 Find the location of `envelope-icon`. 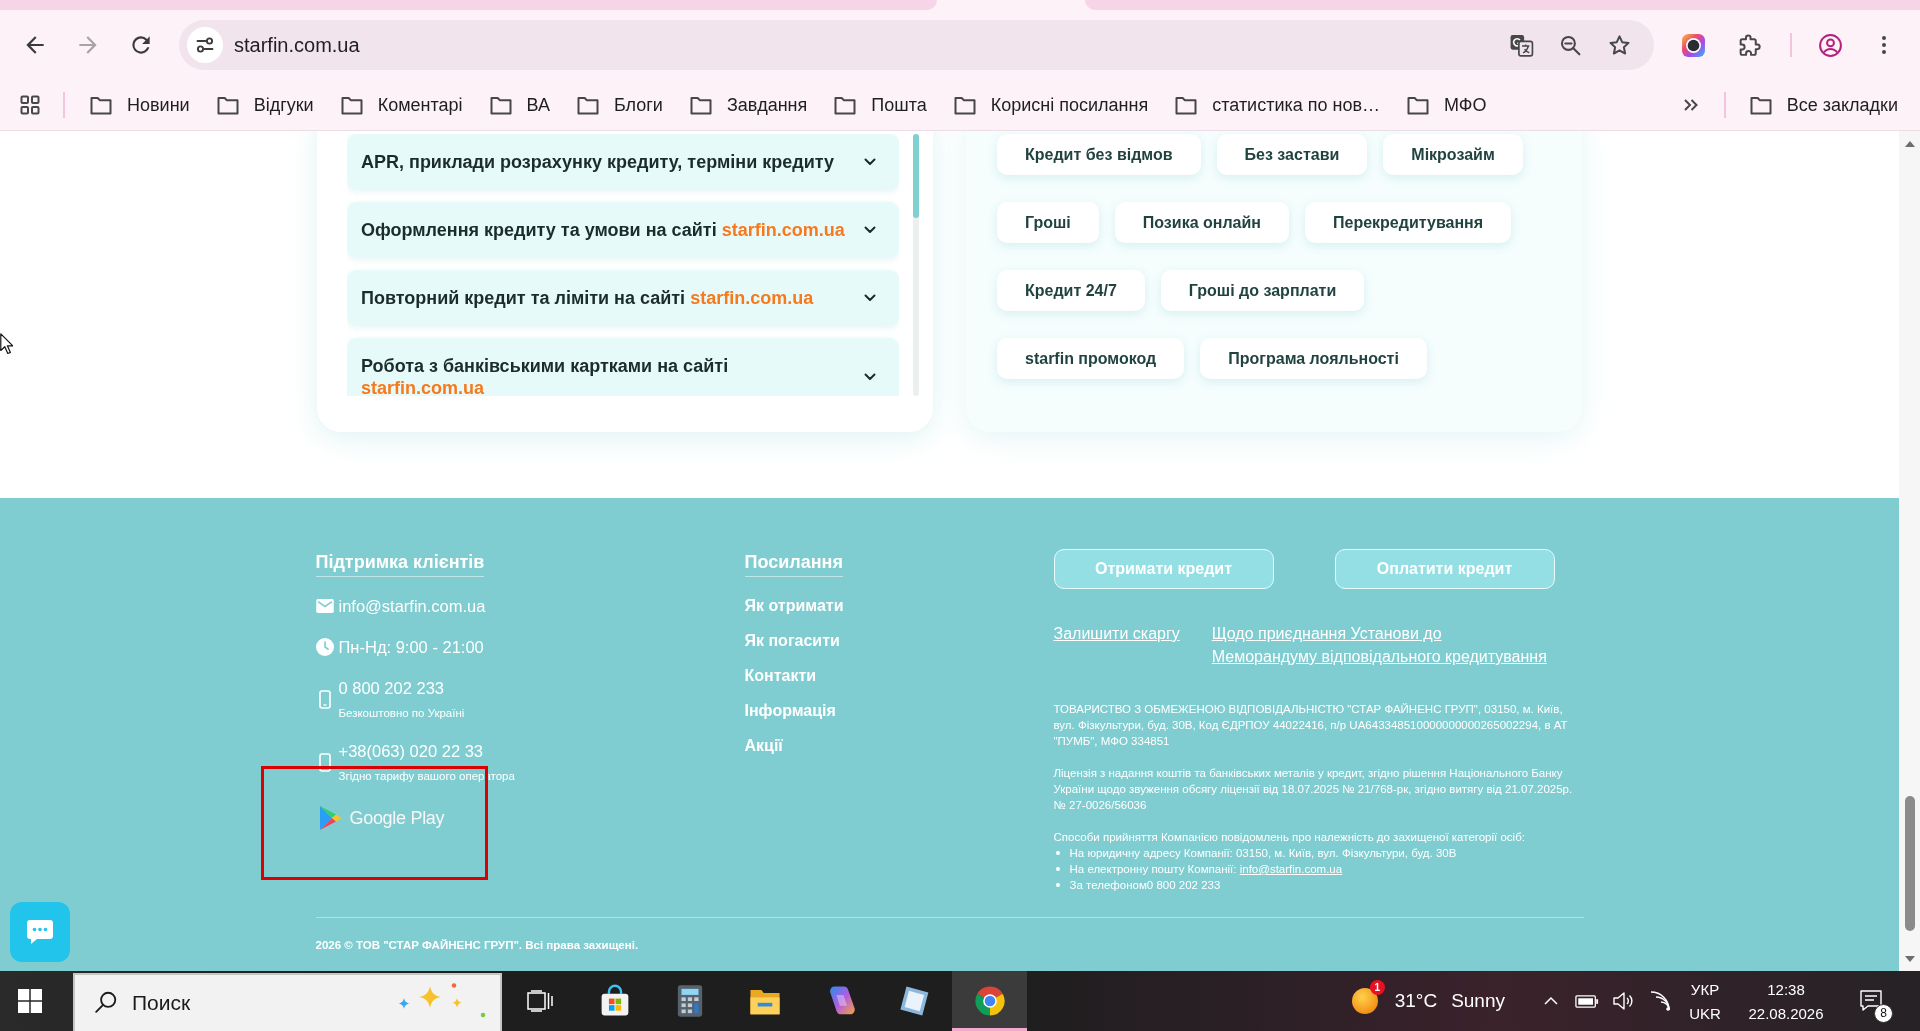

envelope-icon is located at coordinates (324, 606).